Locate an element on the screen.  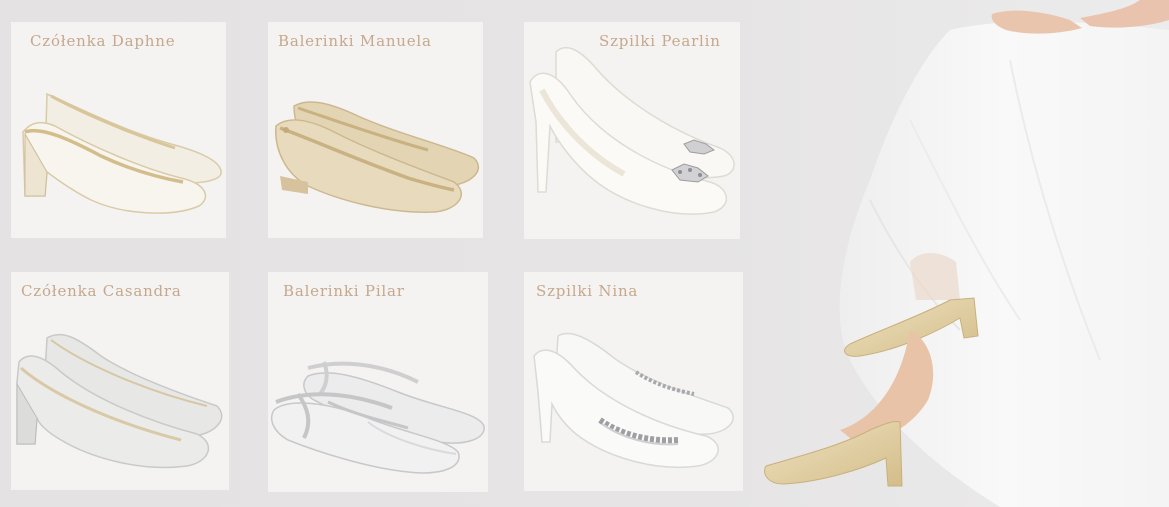
ballet-flat-icon is located at coordinates (377, 157).